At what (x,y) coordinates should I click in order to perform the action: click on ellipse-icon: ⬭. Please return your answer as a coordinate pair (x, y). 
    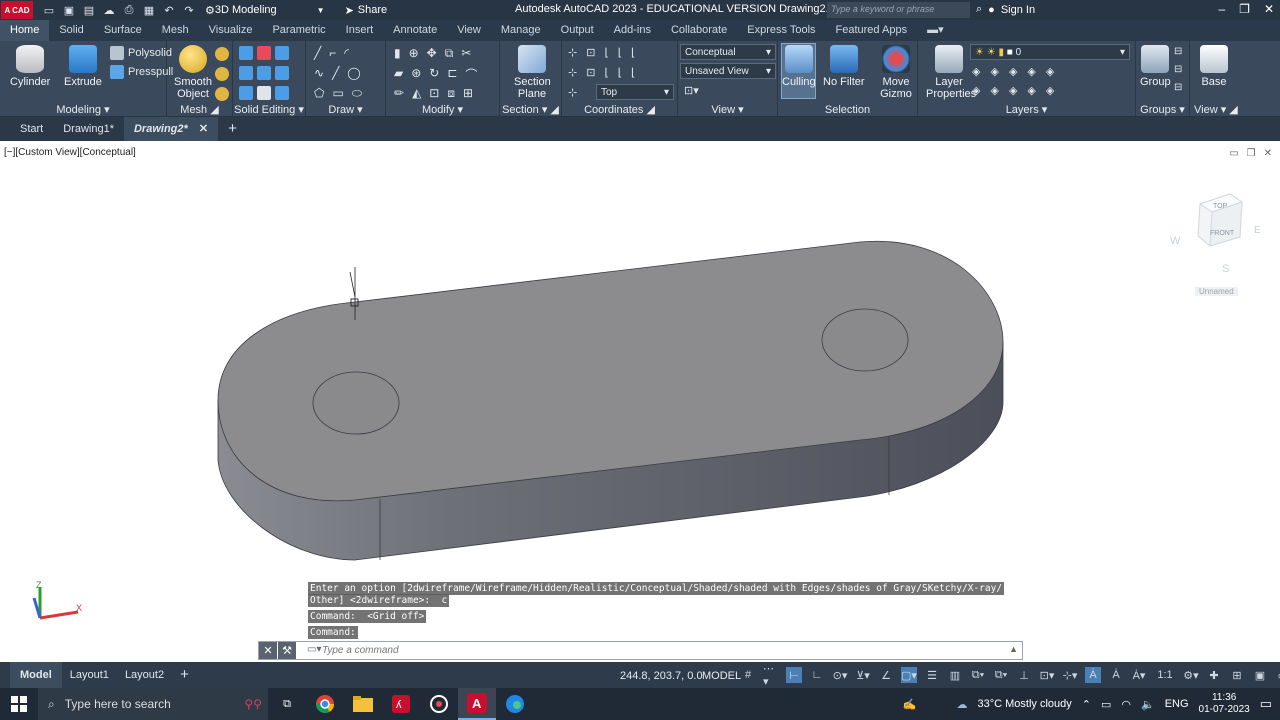
    Looking at the image, I should click on (357, 93).